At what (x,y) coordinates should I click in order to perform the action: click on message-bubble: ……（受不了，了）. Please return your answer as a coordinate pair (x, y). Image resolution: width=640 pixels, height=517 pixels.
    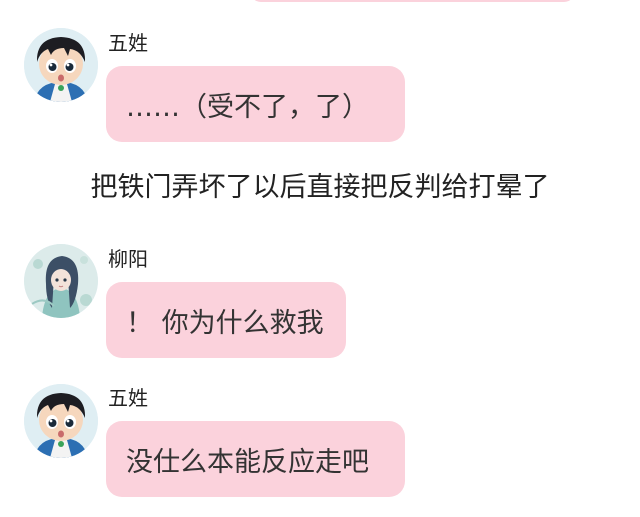
    Looking at the image, I should click on (255, 104).